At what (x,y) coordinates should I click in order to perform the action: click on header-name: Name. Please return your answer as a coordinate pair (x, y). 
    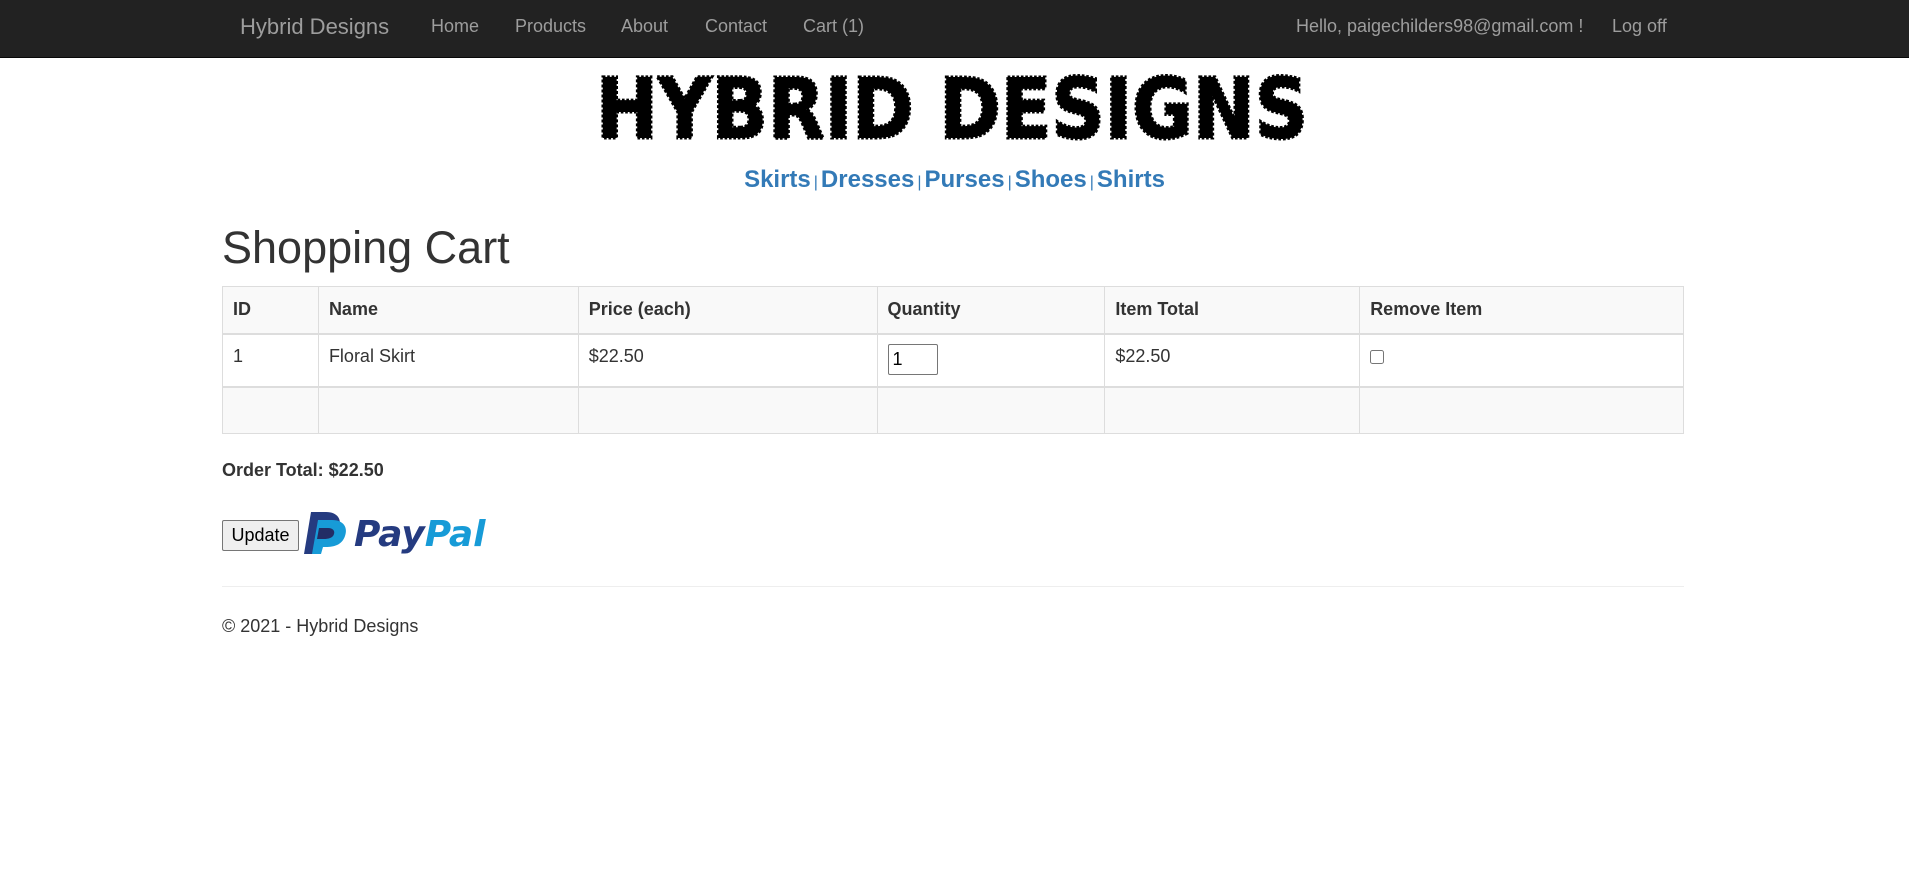
    Looking at the image, I should click on (448, 310).